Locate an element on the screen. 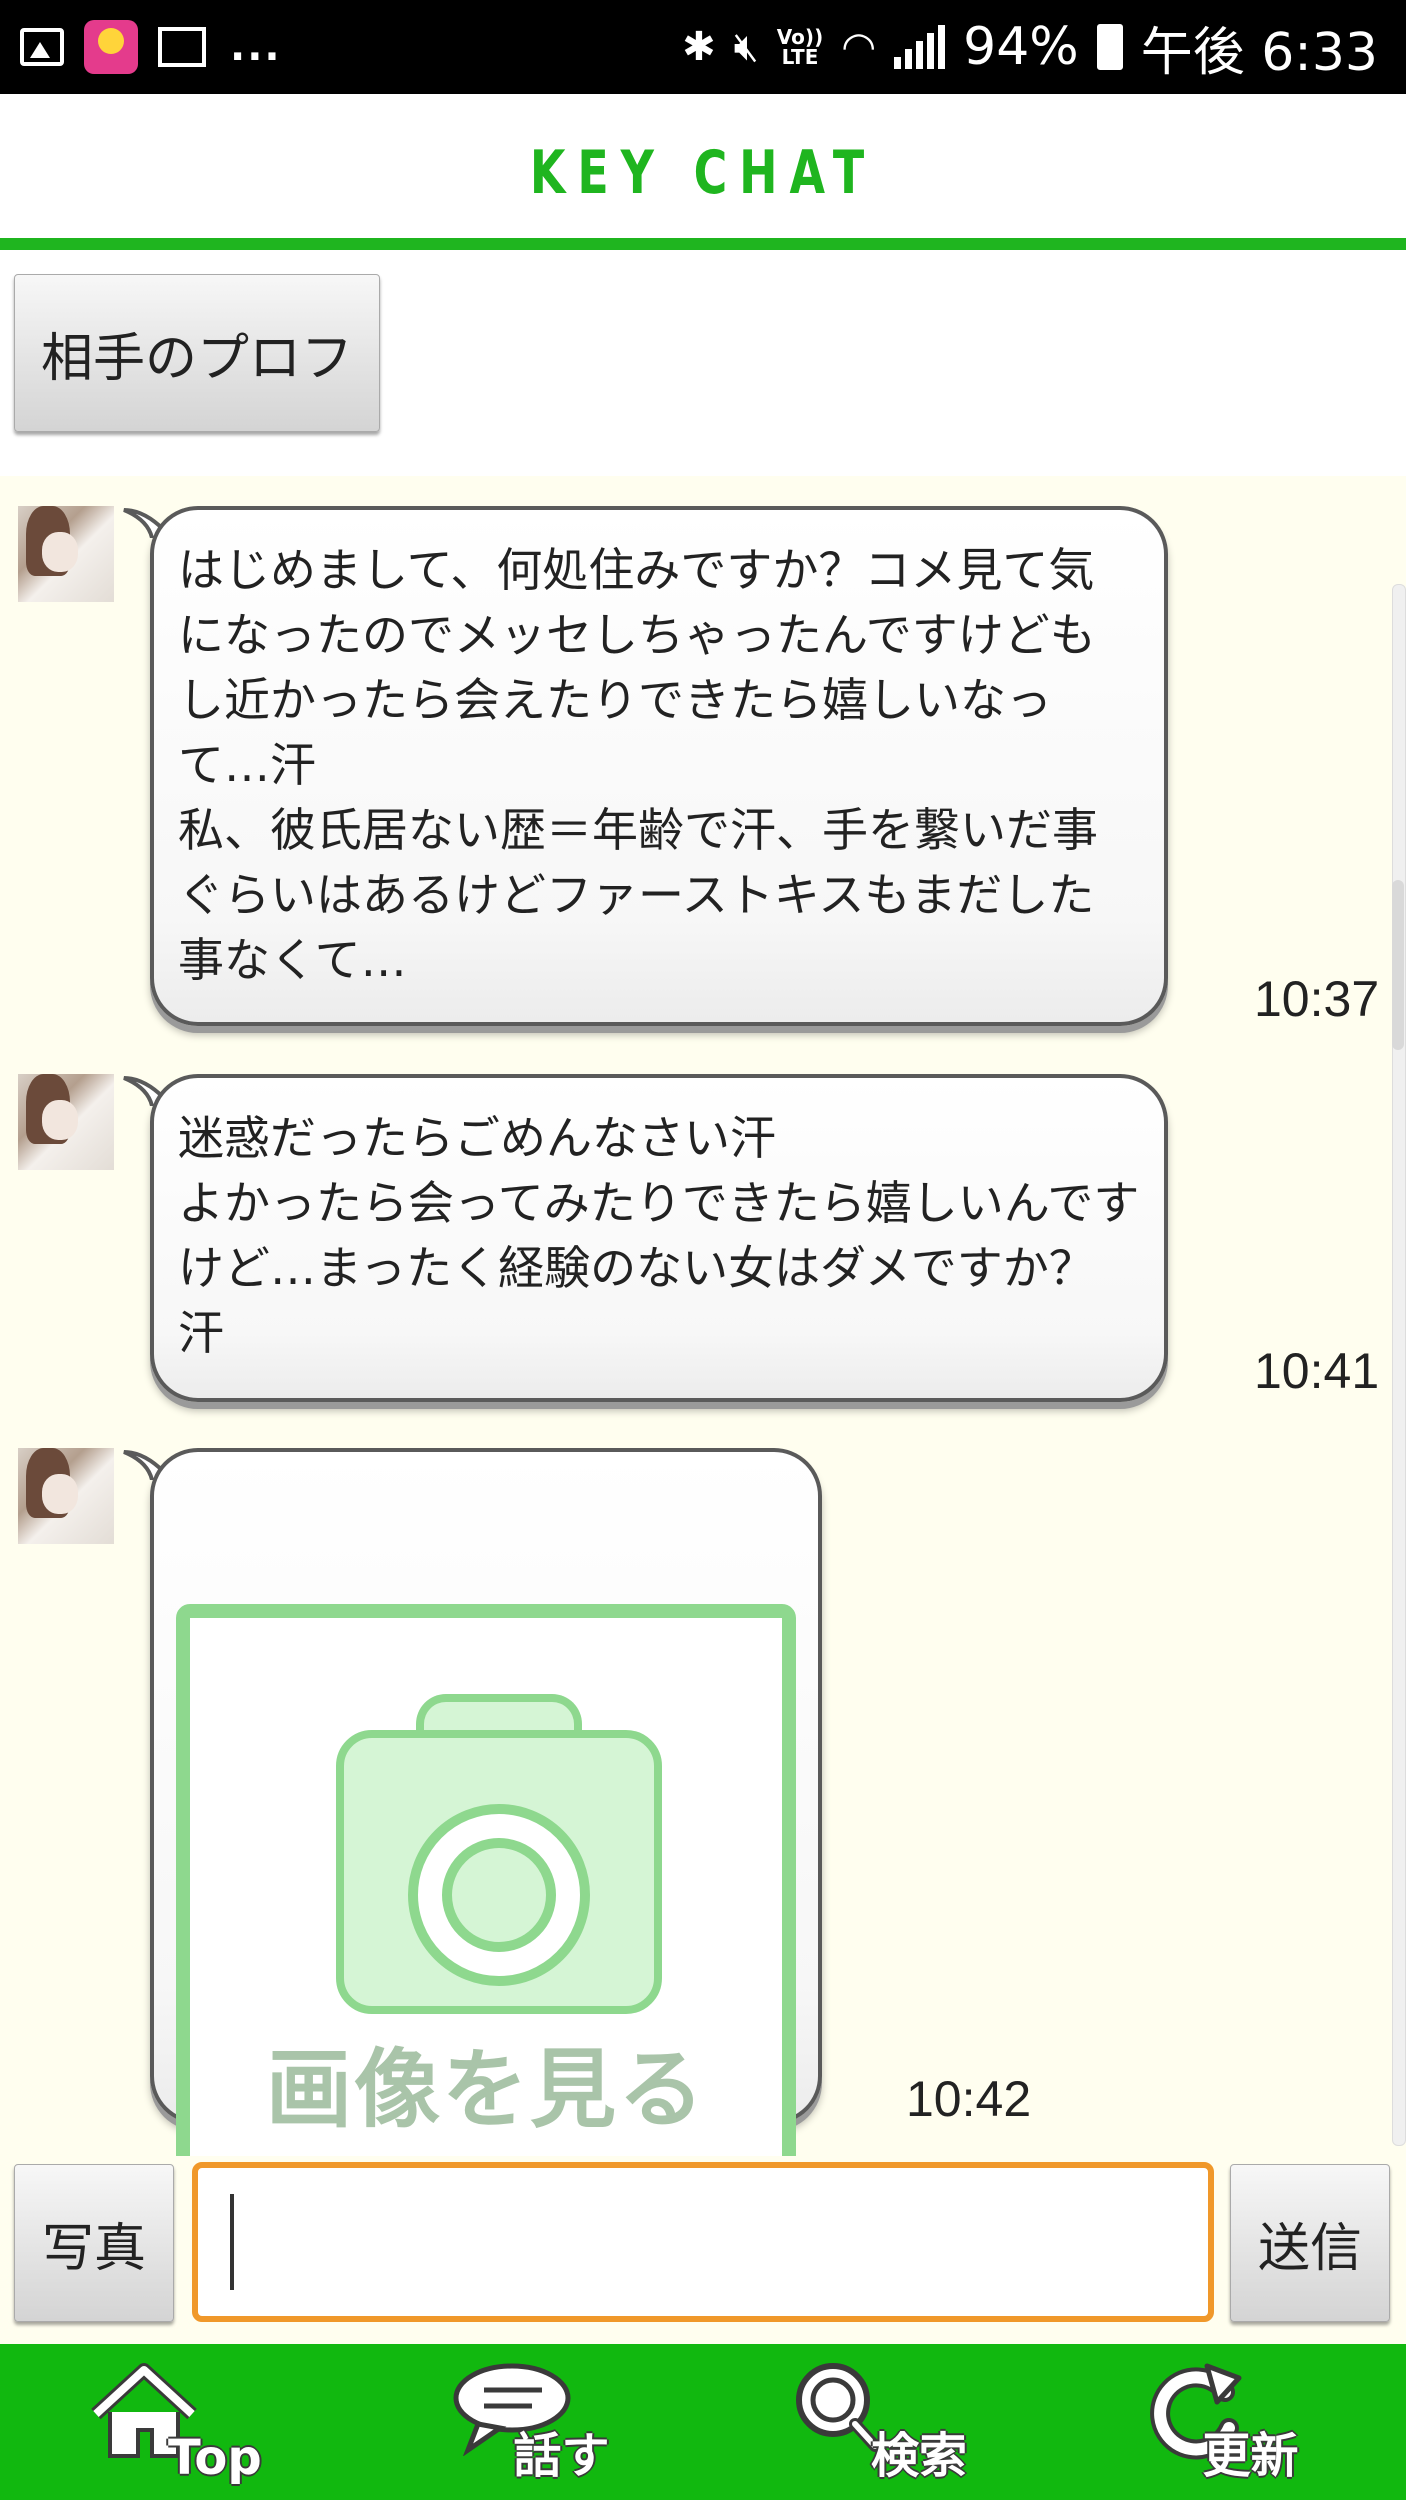 The image size is (1406, 2500). nav-refresh-label: 更新 is located at coordinates (1250, 2456).